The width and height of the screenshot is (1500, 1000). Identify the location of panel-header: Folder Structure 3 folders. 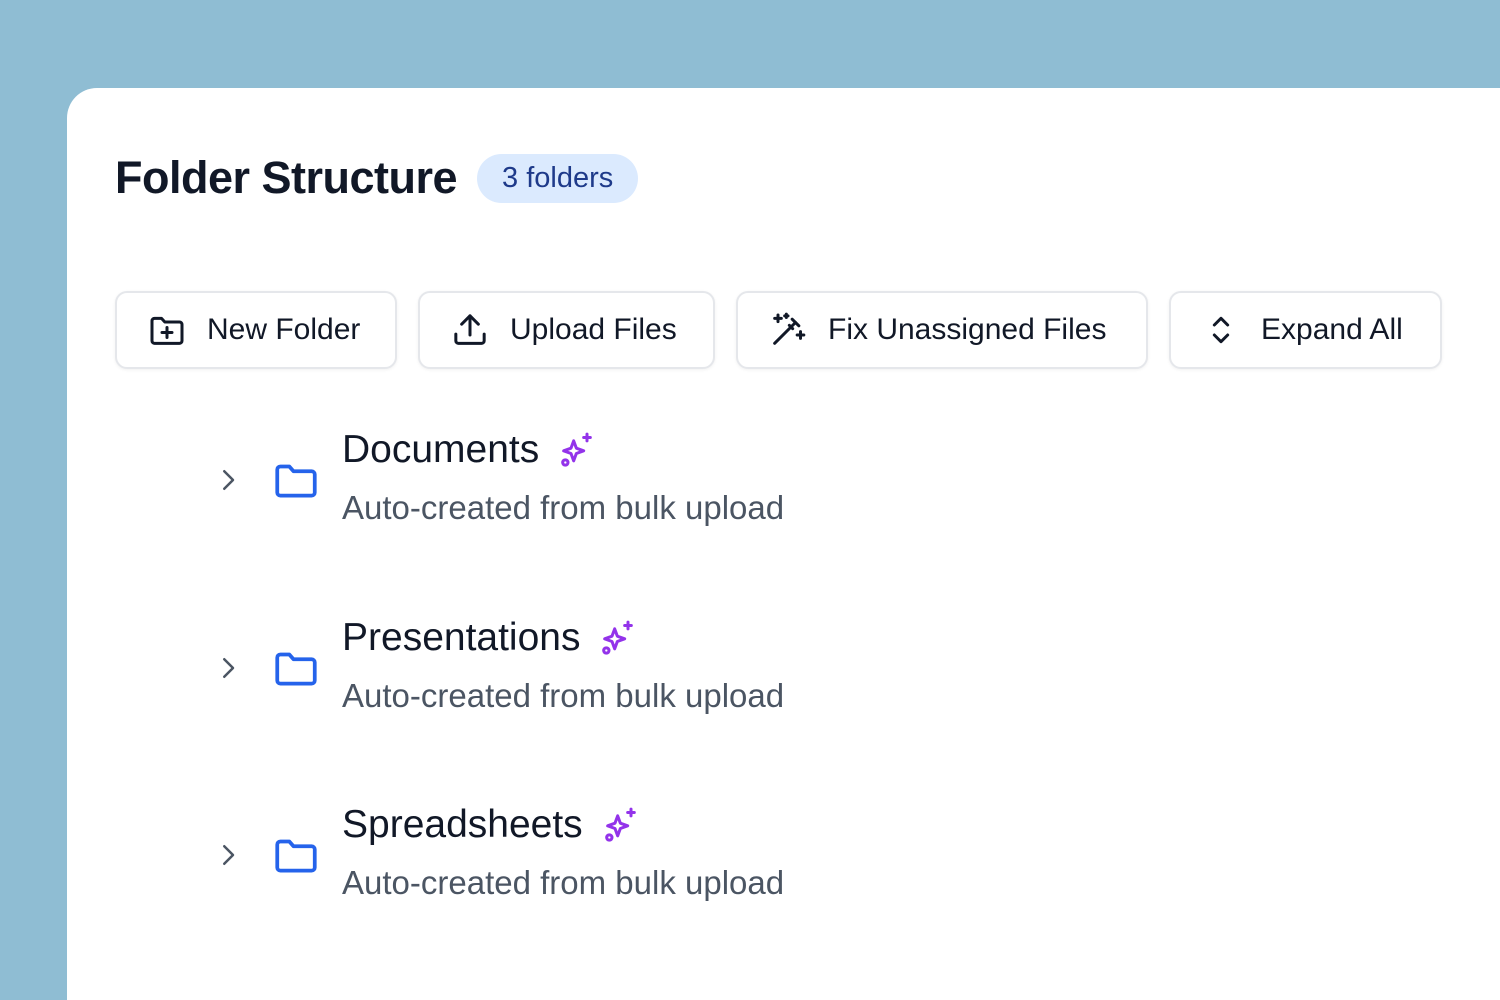
(377, 178).